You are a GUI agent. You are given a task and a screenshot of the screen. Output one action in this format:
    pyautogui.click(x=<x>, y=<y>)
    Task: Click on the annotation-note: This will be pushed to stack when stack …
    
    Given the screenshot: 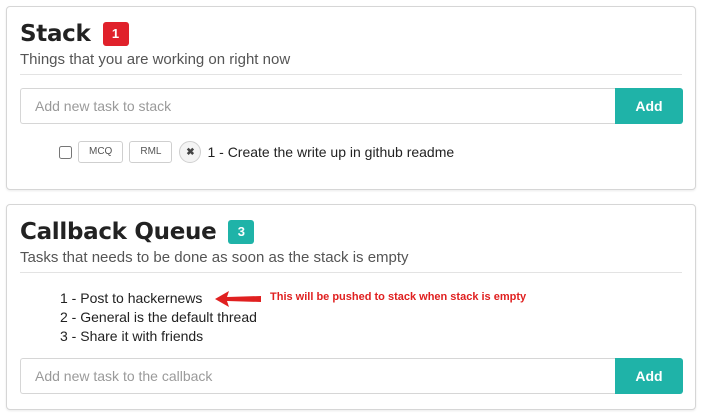 What is the action you would take?
    pyautogui.click(x=398, y=297)
    